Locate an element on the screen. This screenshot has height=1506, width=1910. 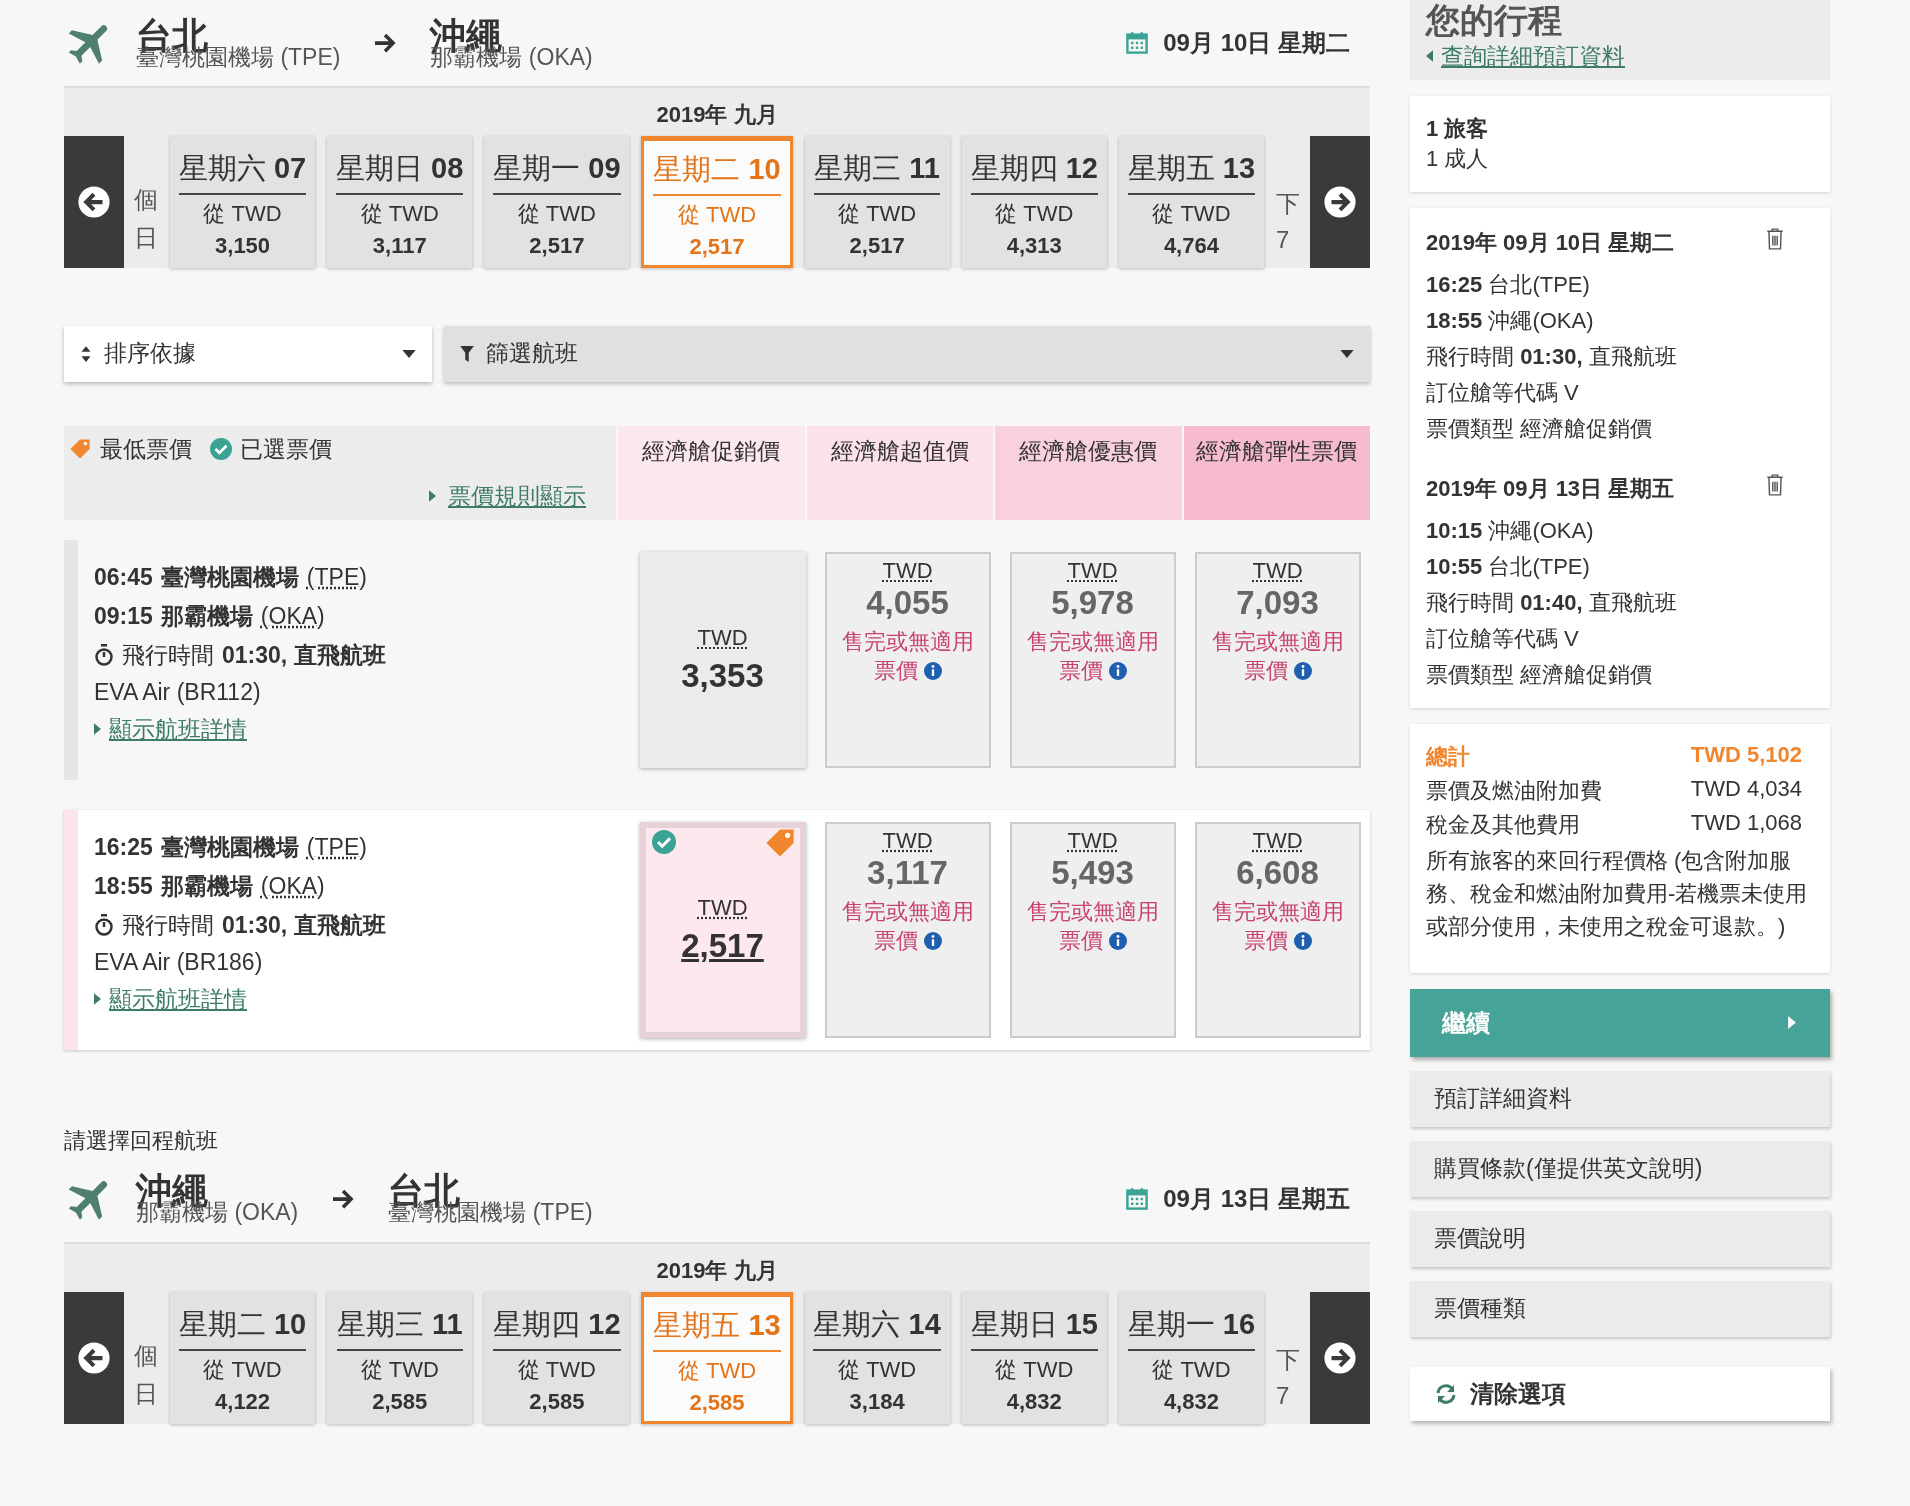
month-label: 2019年 九月 is located at coordinates (717, 1270).